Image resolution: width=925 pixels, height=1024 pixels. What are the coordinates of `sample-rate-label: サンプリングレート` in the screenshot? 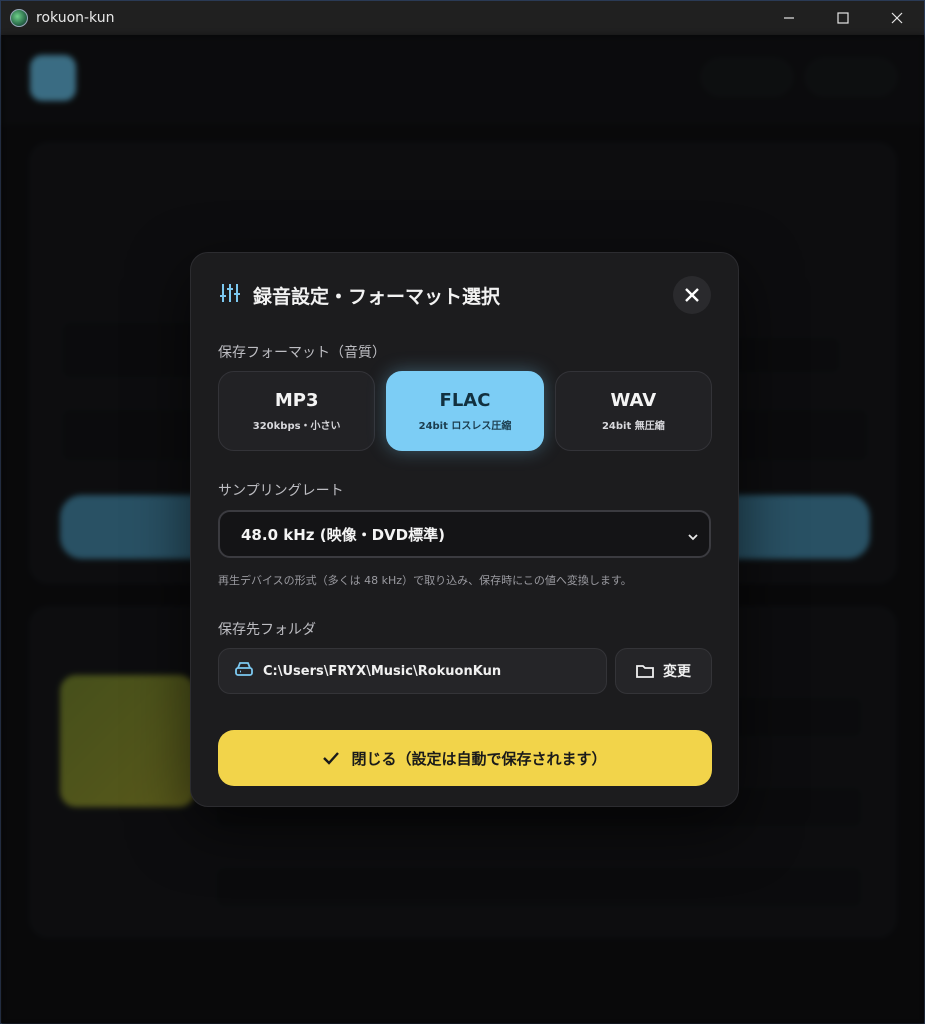 It's located at (281, 491).